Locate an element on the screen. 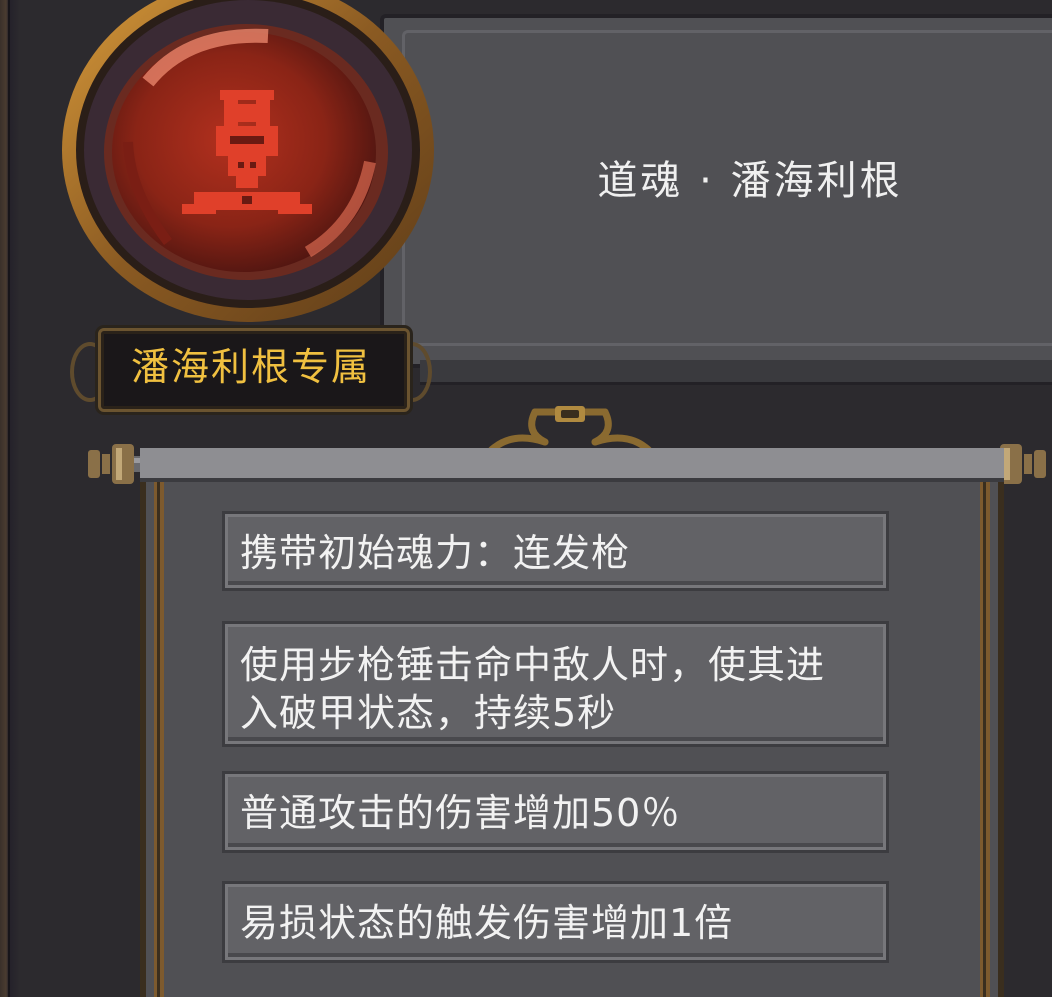  effect-text: 易损状态的触发伤害增加1倍 is located at coordinates (487, 923).